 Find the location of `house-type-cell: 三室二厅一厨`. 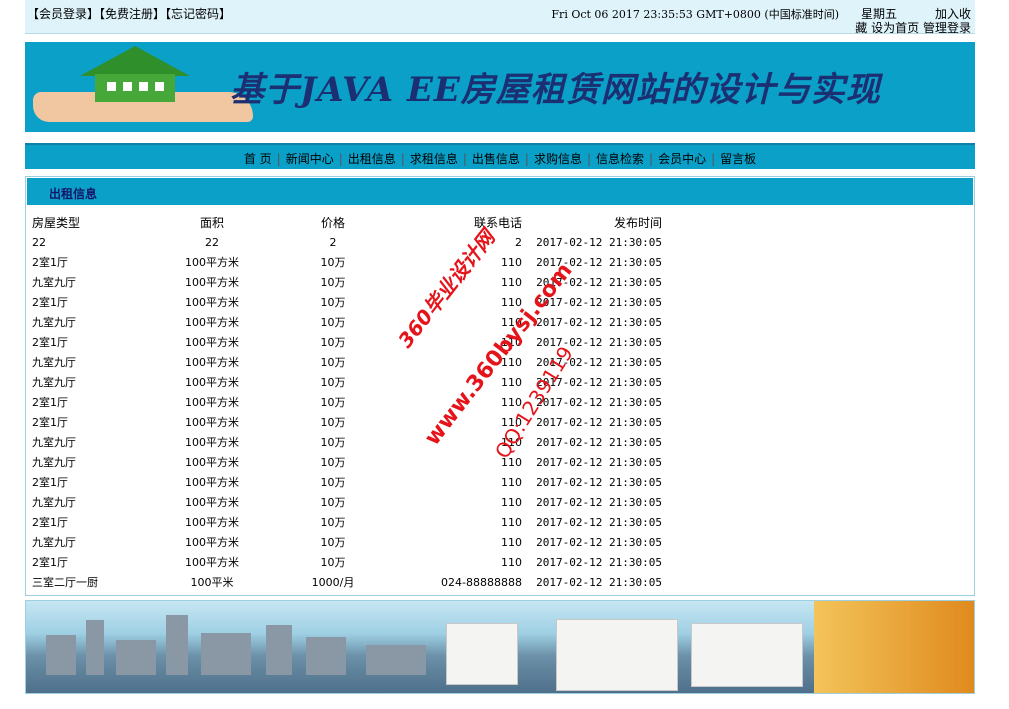

house-type-cell: 三室二厅一厨 is located at coordinates (65, 582).